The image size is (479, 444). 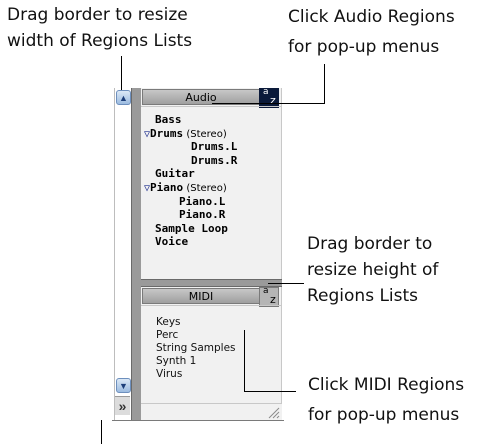 I want to click on callout-line: resize height of, so click(x=373, y=270).